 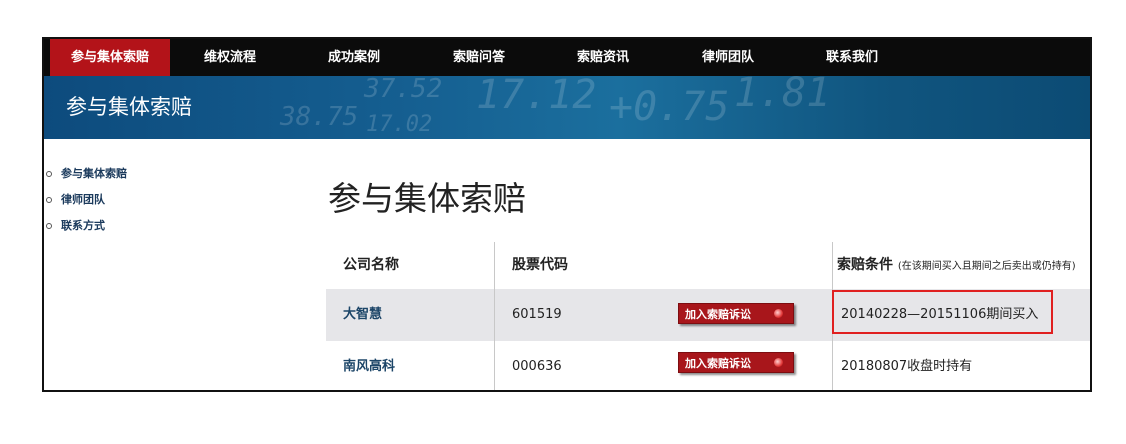 What do you see at coordinates (494, 316) in the screenshot?
I see `column-divider` at bounding box center [494, 316].